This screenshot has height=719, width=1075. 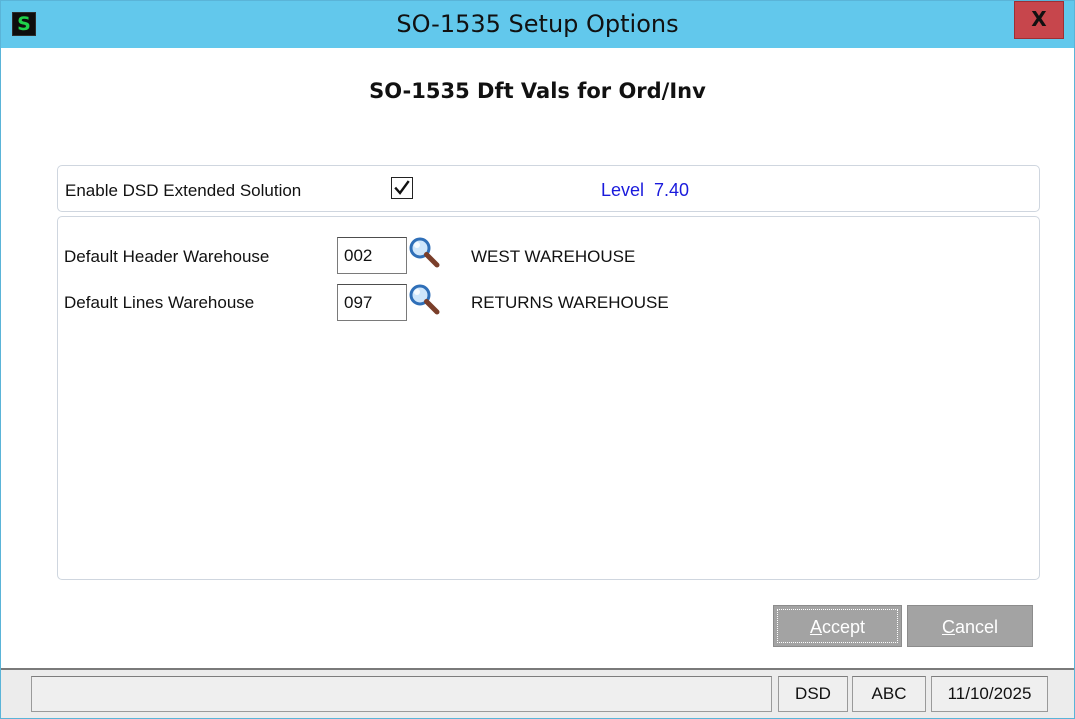 I want to click on close-button: X, so click(x=1039, y=20).